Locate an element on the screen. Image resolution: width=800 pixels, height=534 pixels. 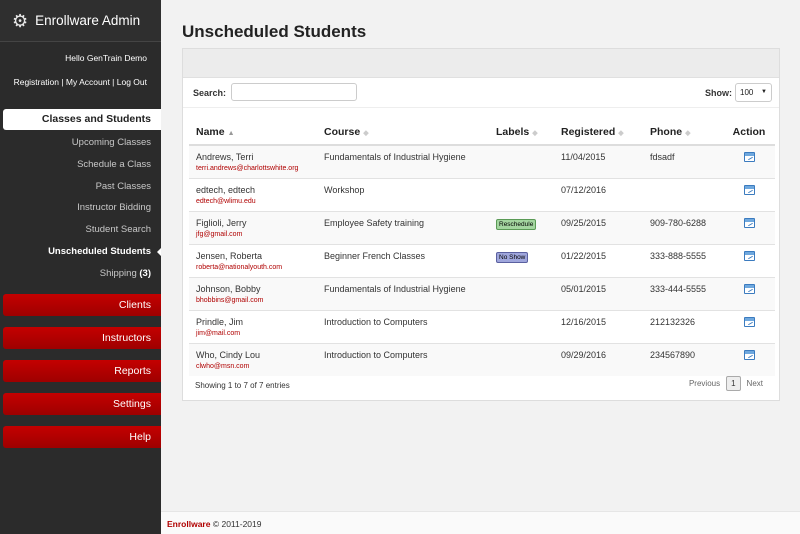
clients-button: Clients is located at coordinates (82, 305).